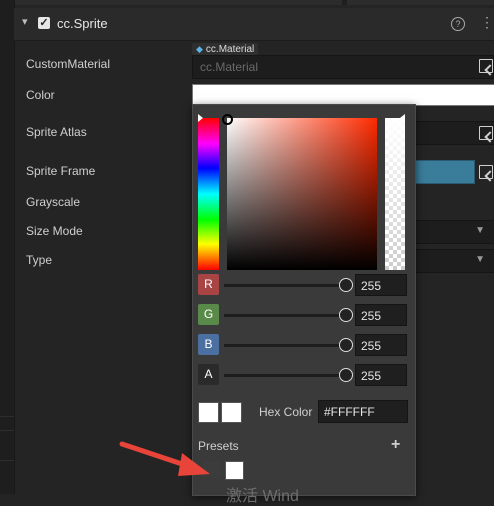 The image size is (494, 506). I want to click on channel-r-knob, so click(346, 285).